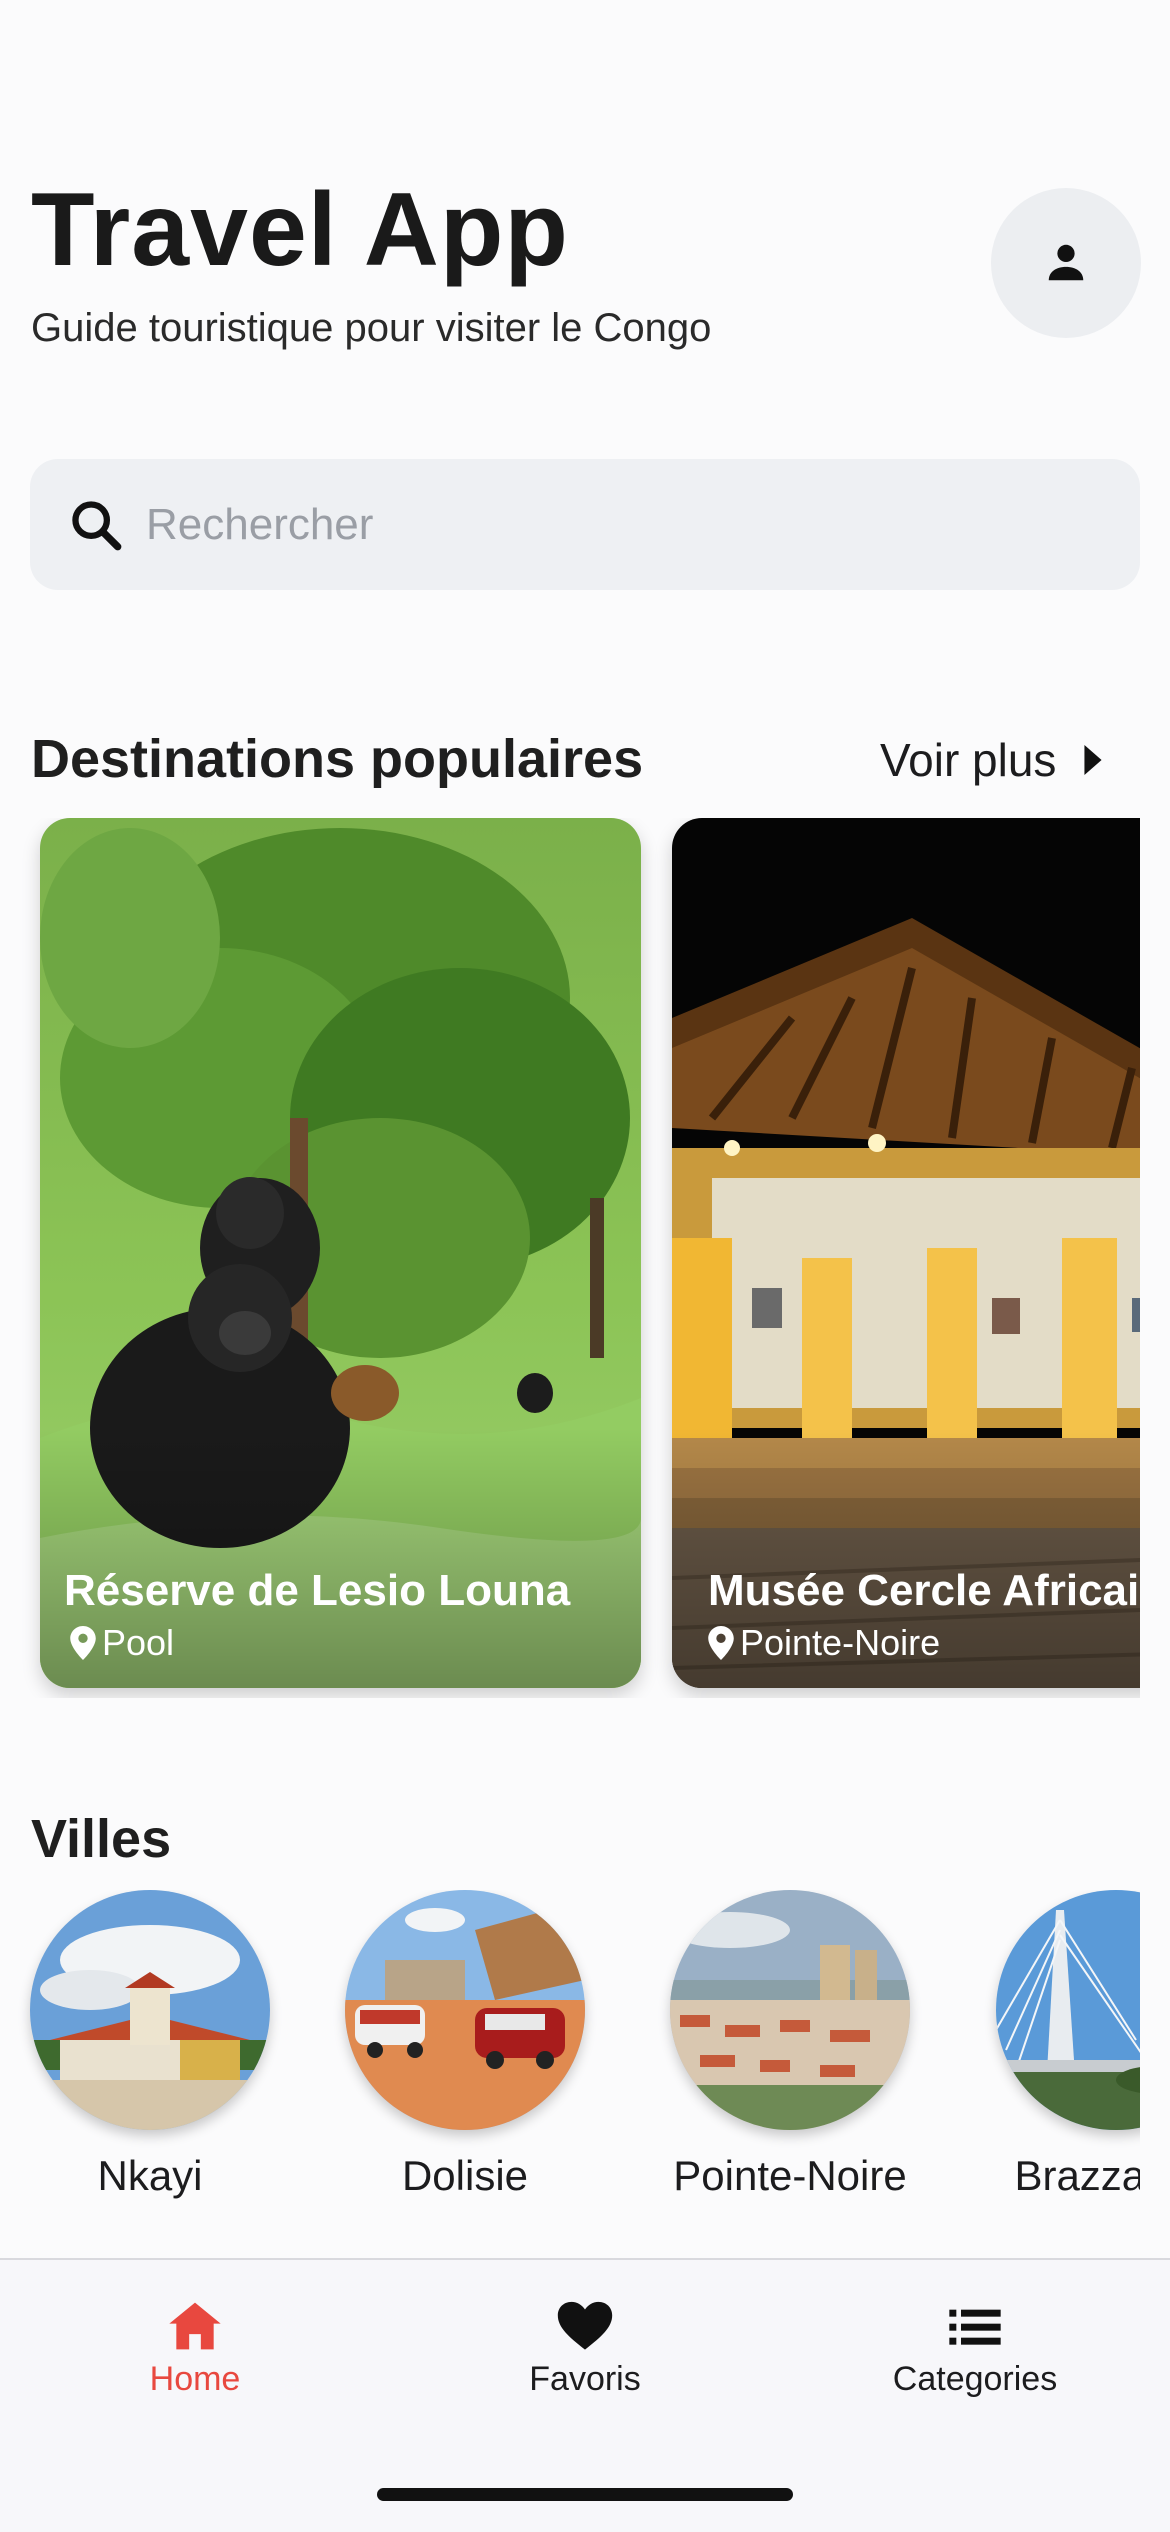  What do you see at coordinates (975, 2379) in the screenshot?
I see `nav-categories-label: Categories` at bounding box center [975, 2379].